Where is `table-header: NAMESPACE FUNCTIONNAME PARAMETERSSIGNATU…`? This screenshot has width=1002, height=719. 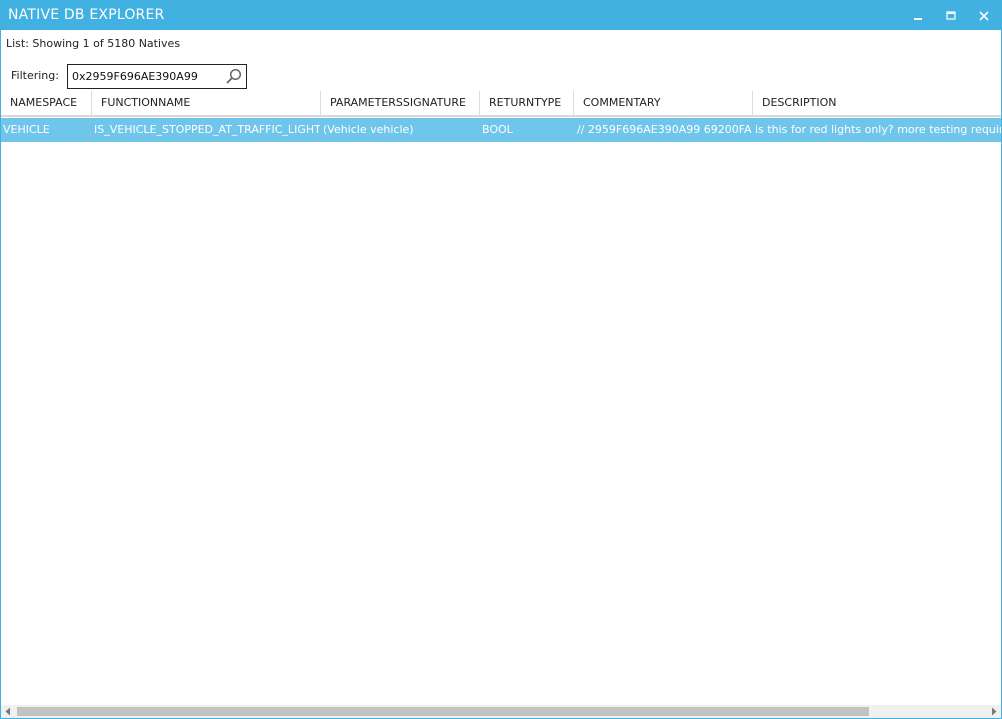
table-header: NAMESPACE FUNCTIONNAME PARAMETERSSIGNATU… is located at coordinates (501, 104).